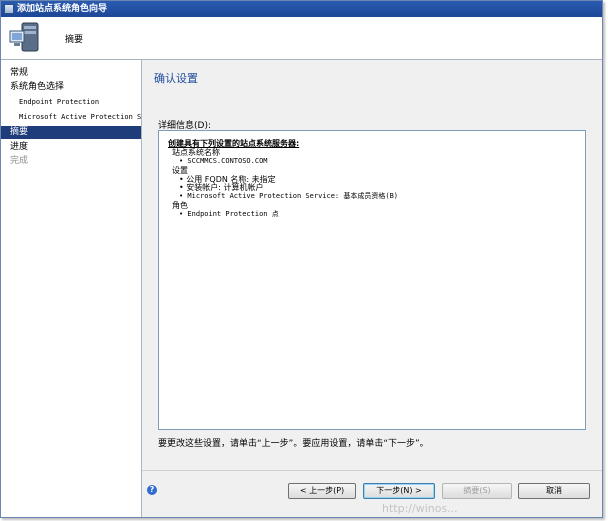 This screenshot has height=521, width=608. What do you see at coordinates (74, 40) in the screenshot?
I see `page-header-title: 摘要` at bounding box center [74, 40].